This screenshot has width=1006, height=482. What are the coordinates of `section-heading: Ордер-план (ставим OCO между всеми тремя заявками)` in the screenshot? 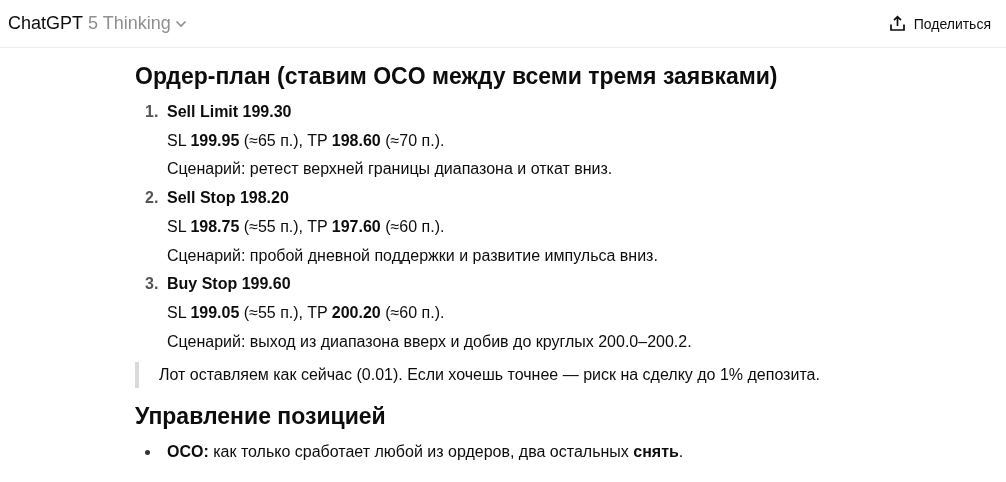 It's located at (457, 76).